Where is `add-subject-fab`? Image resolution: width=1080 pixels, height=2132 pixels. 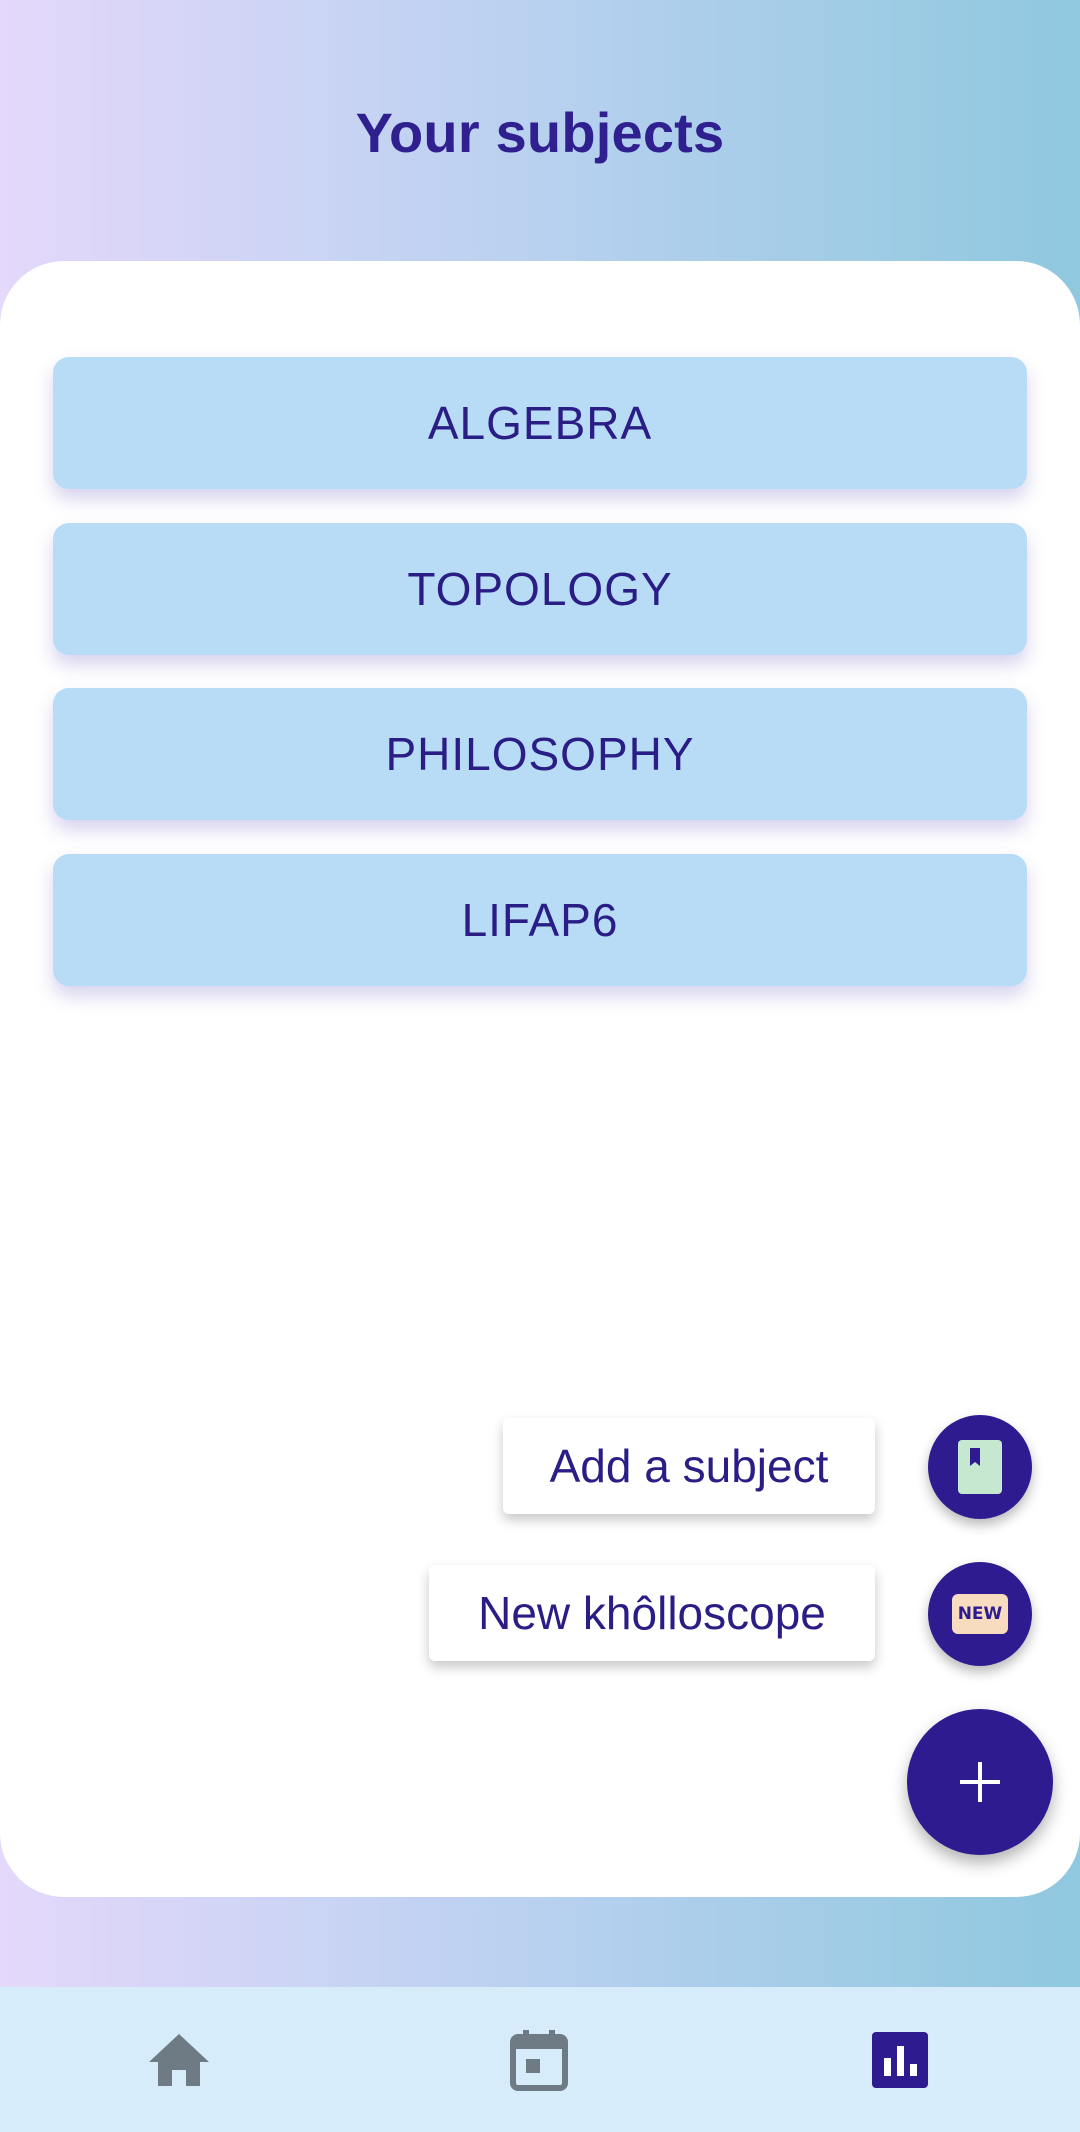 add-subject-fab is located at coordinates (980, 1467).